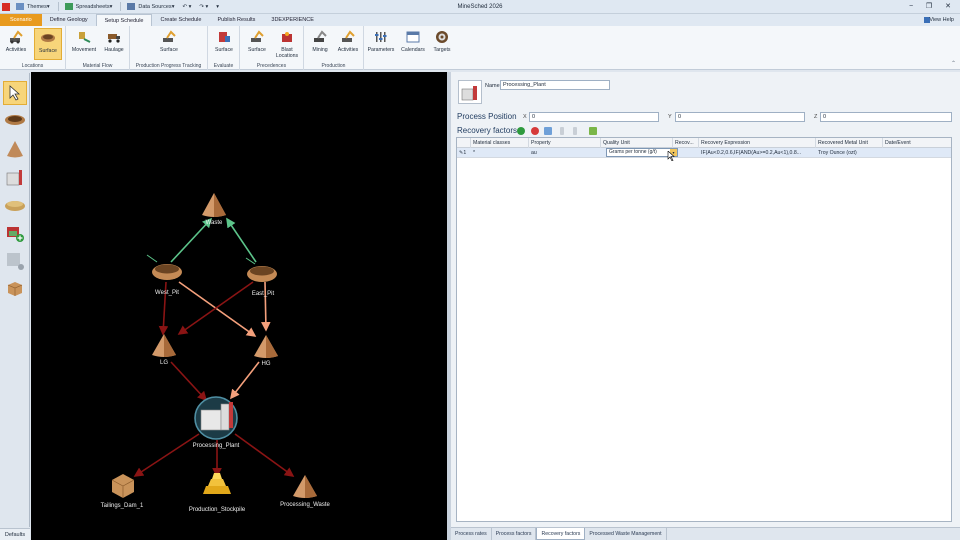 This screenshot has height=540, width=960. Describe the element at coordinates (500, 153) in the screenshot. I see `cell-material-classes: *` at that location.